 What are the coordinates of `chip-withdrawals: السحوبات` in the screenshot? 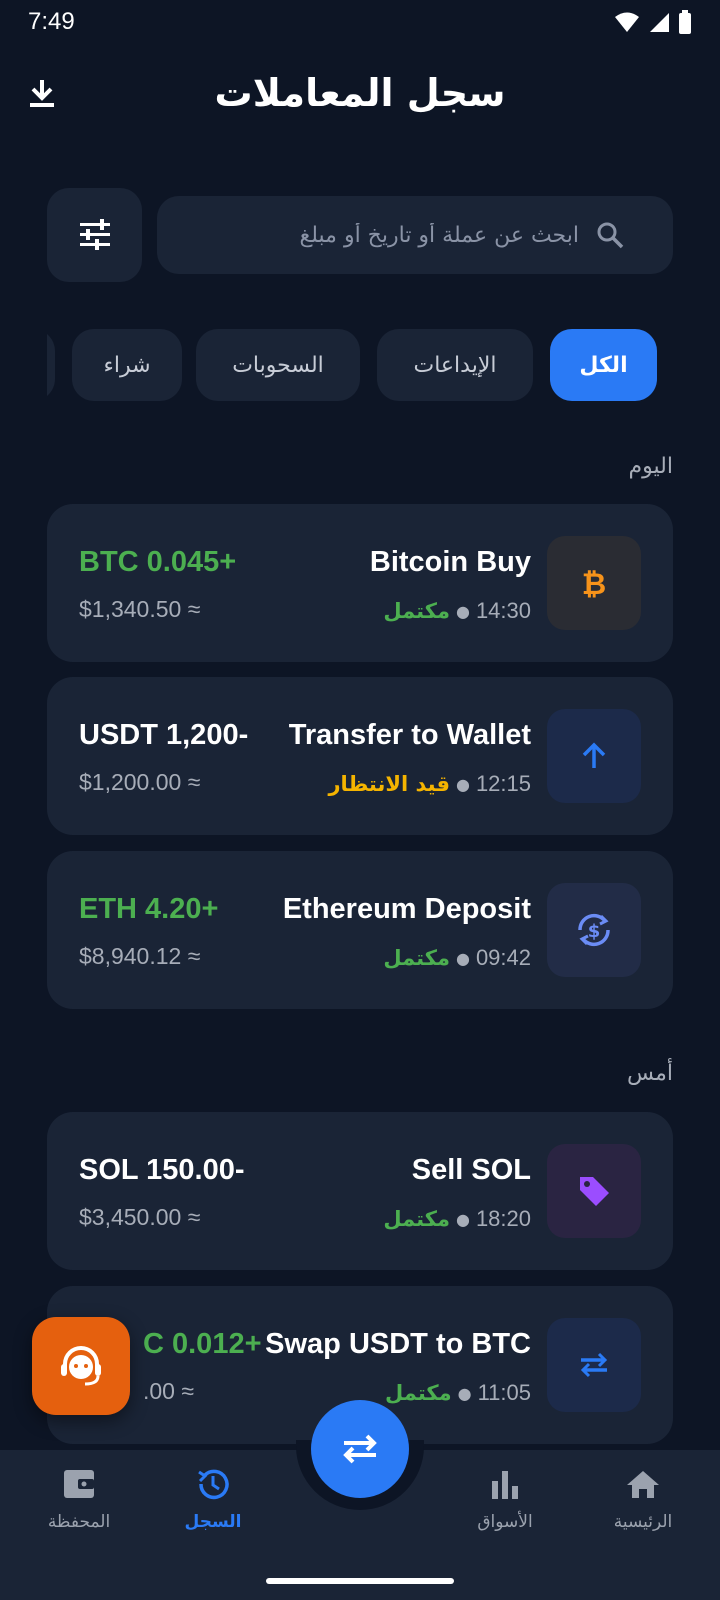 It's located at (278, 365).